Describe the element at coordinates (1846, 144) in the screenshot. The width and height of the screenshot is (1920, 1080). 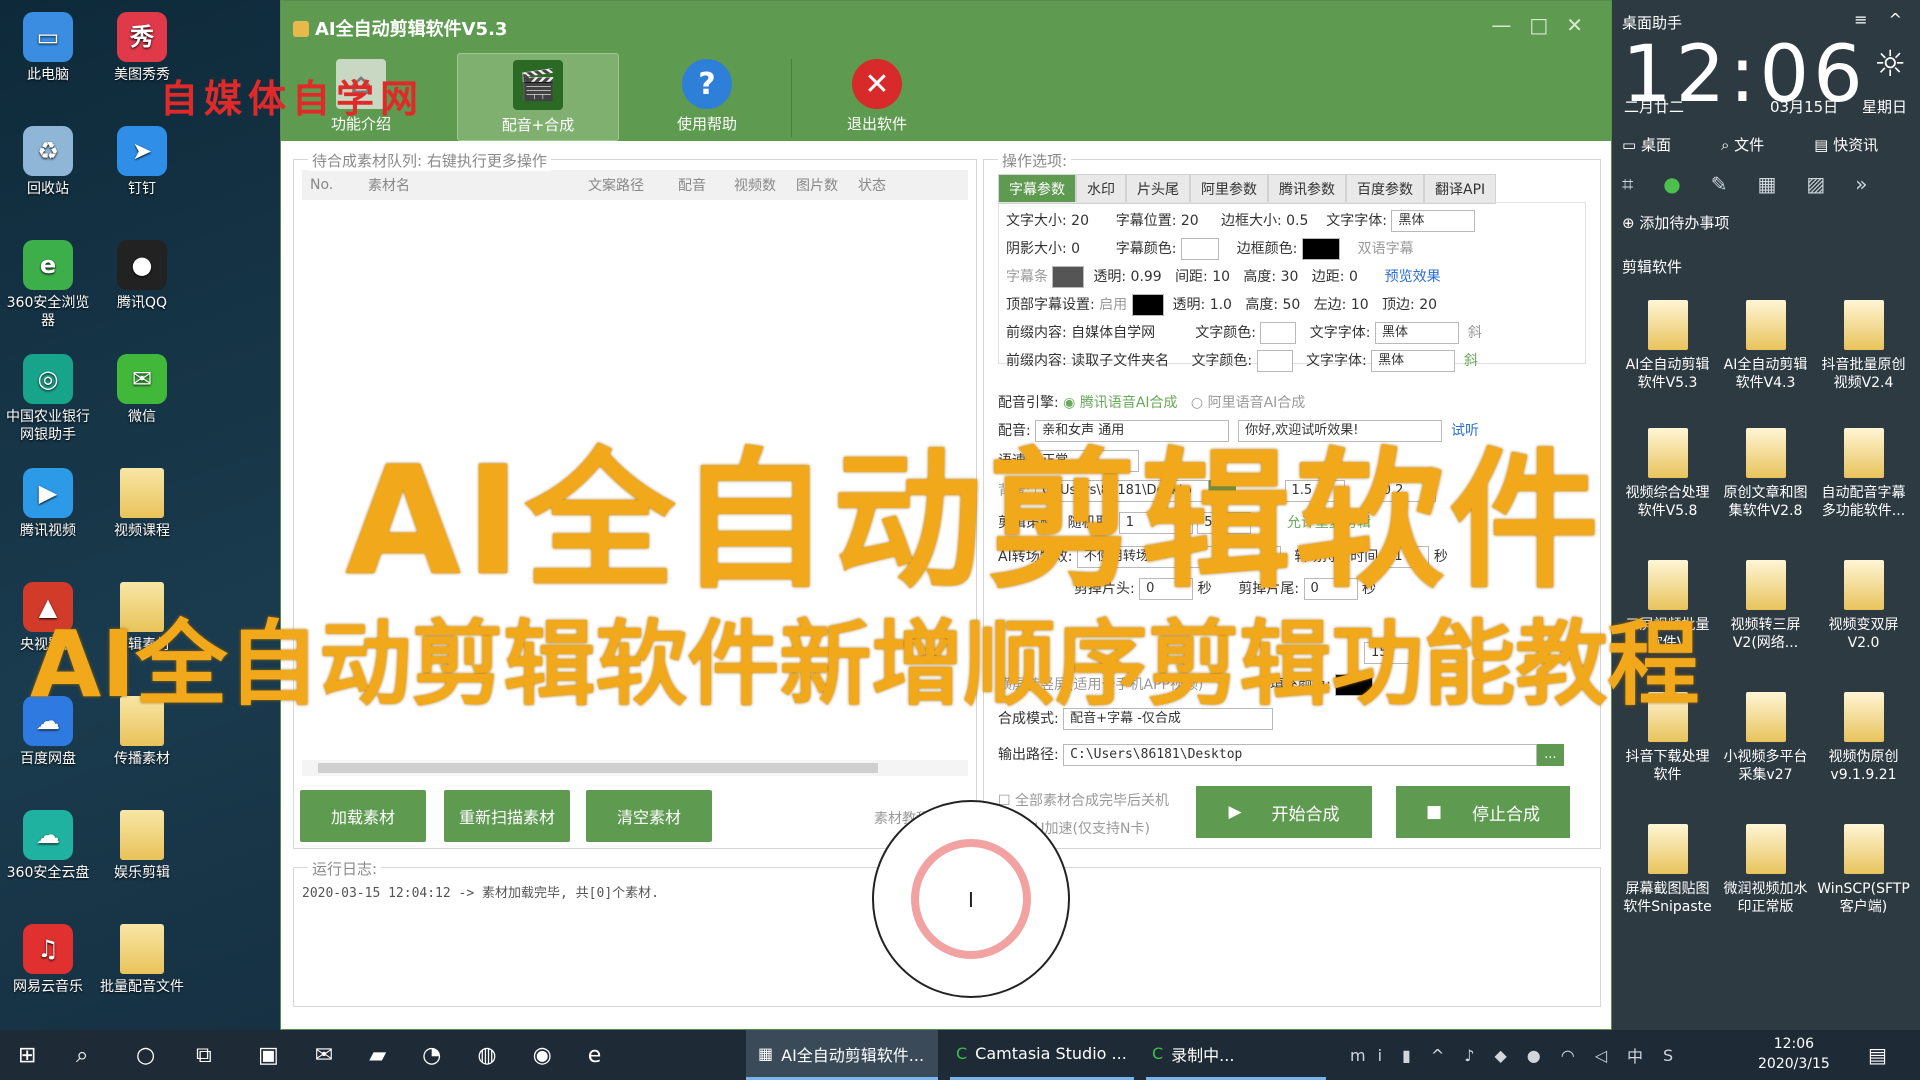
I see `nav-news: ▤ 快资讯` at that location.